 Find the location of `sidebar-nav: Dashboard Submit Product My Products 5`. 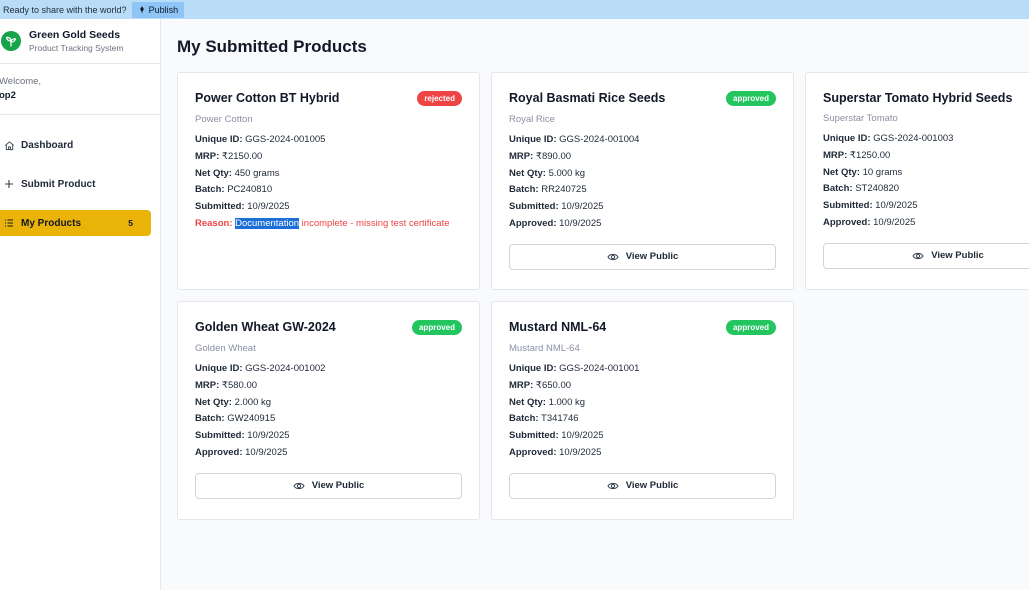

sidebar-nav: Dashboard Submit Product My Products 5 is located at coordinates (80, 175).